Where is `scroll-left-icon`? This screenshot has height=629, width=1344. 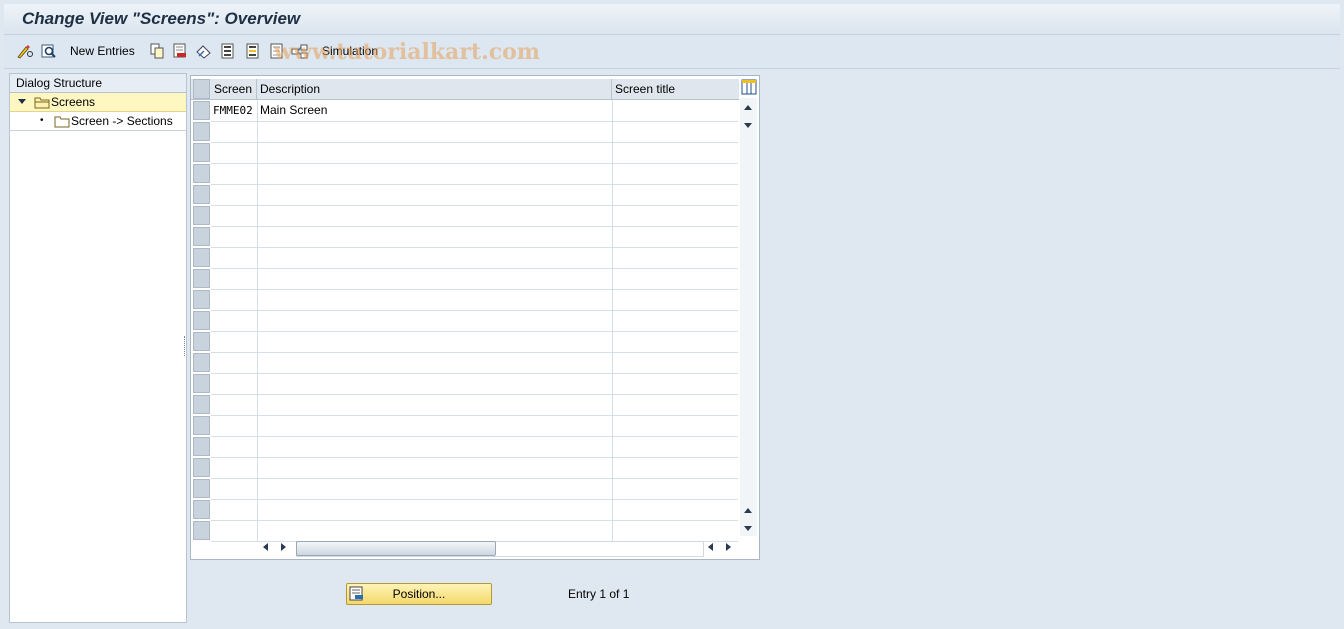 scroll-left-icon is located at coordinates (265, 547).